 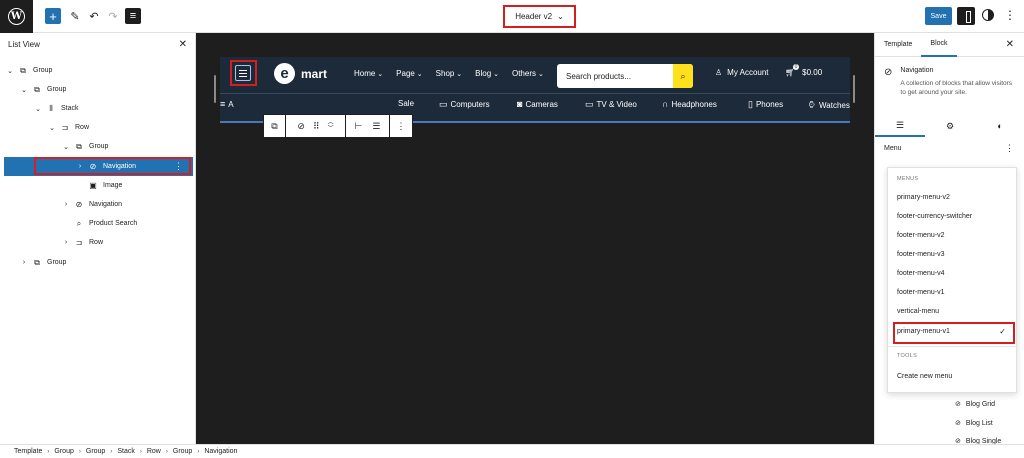 I want to click on parent-block-selector-icon: ⧉, so click(x=275, y=126).